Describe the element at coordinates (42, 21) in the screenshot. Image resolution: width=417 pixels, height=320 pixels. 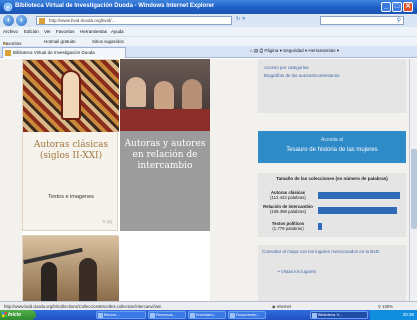
I see `site-favicon-icon` at that location.